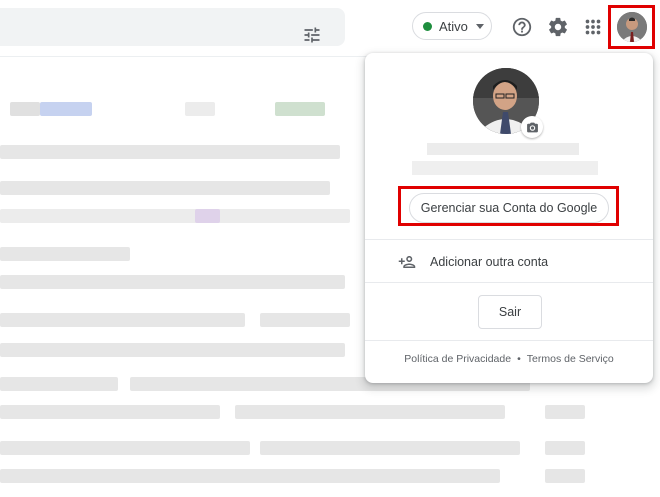 This screenshot has width=660, height=497. I want to click on search-bar, so click(172, 27).